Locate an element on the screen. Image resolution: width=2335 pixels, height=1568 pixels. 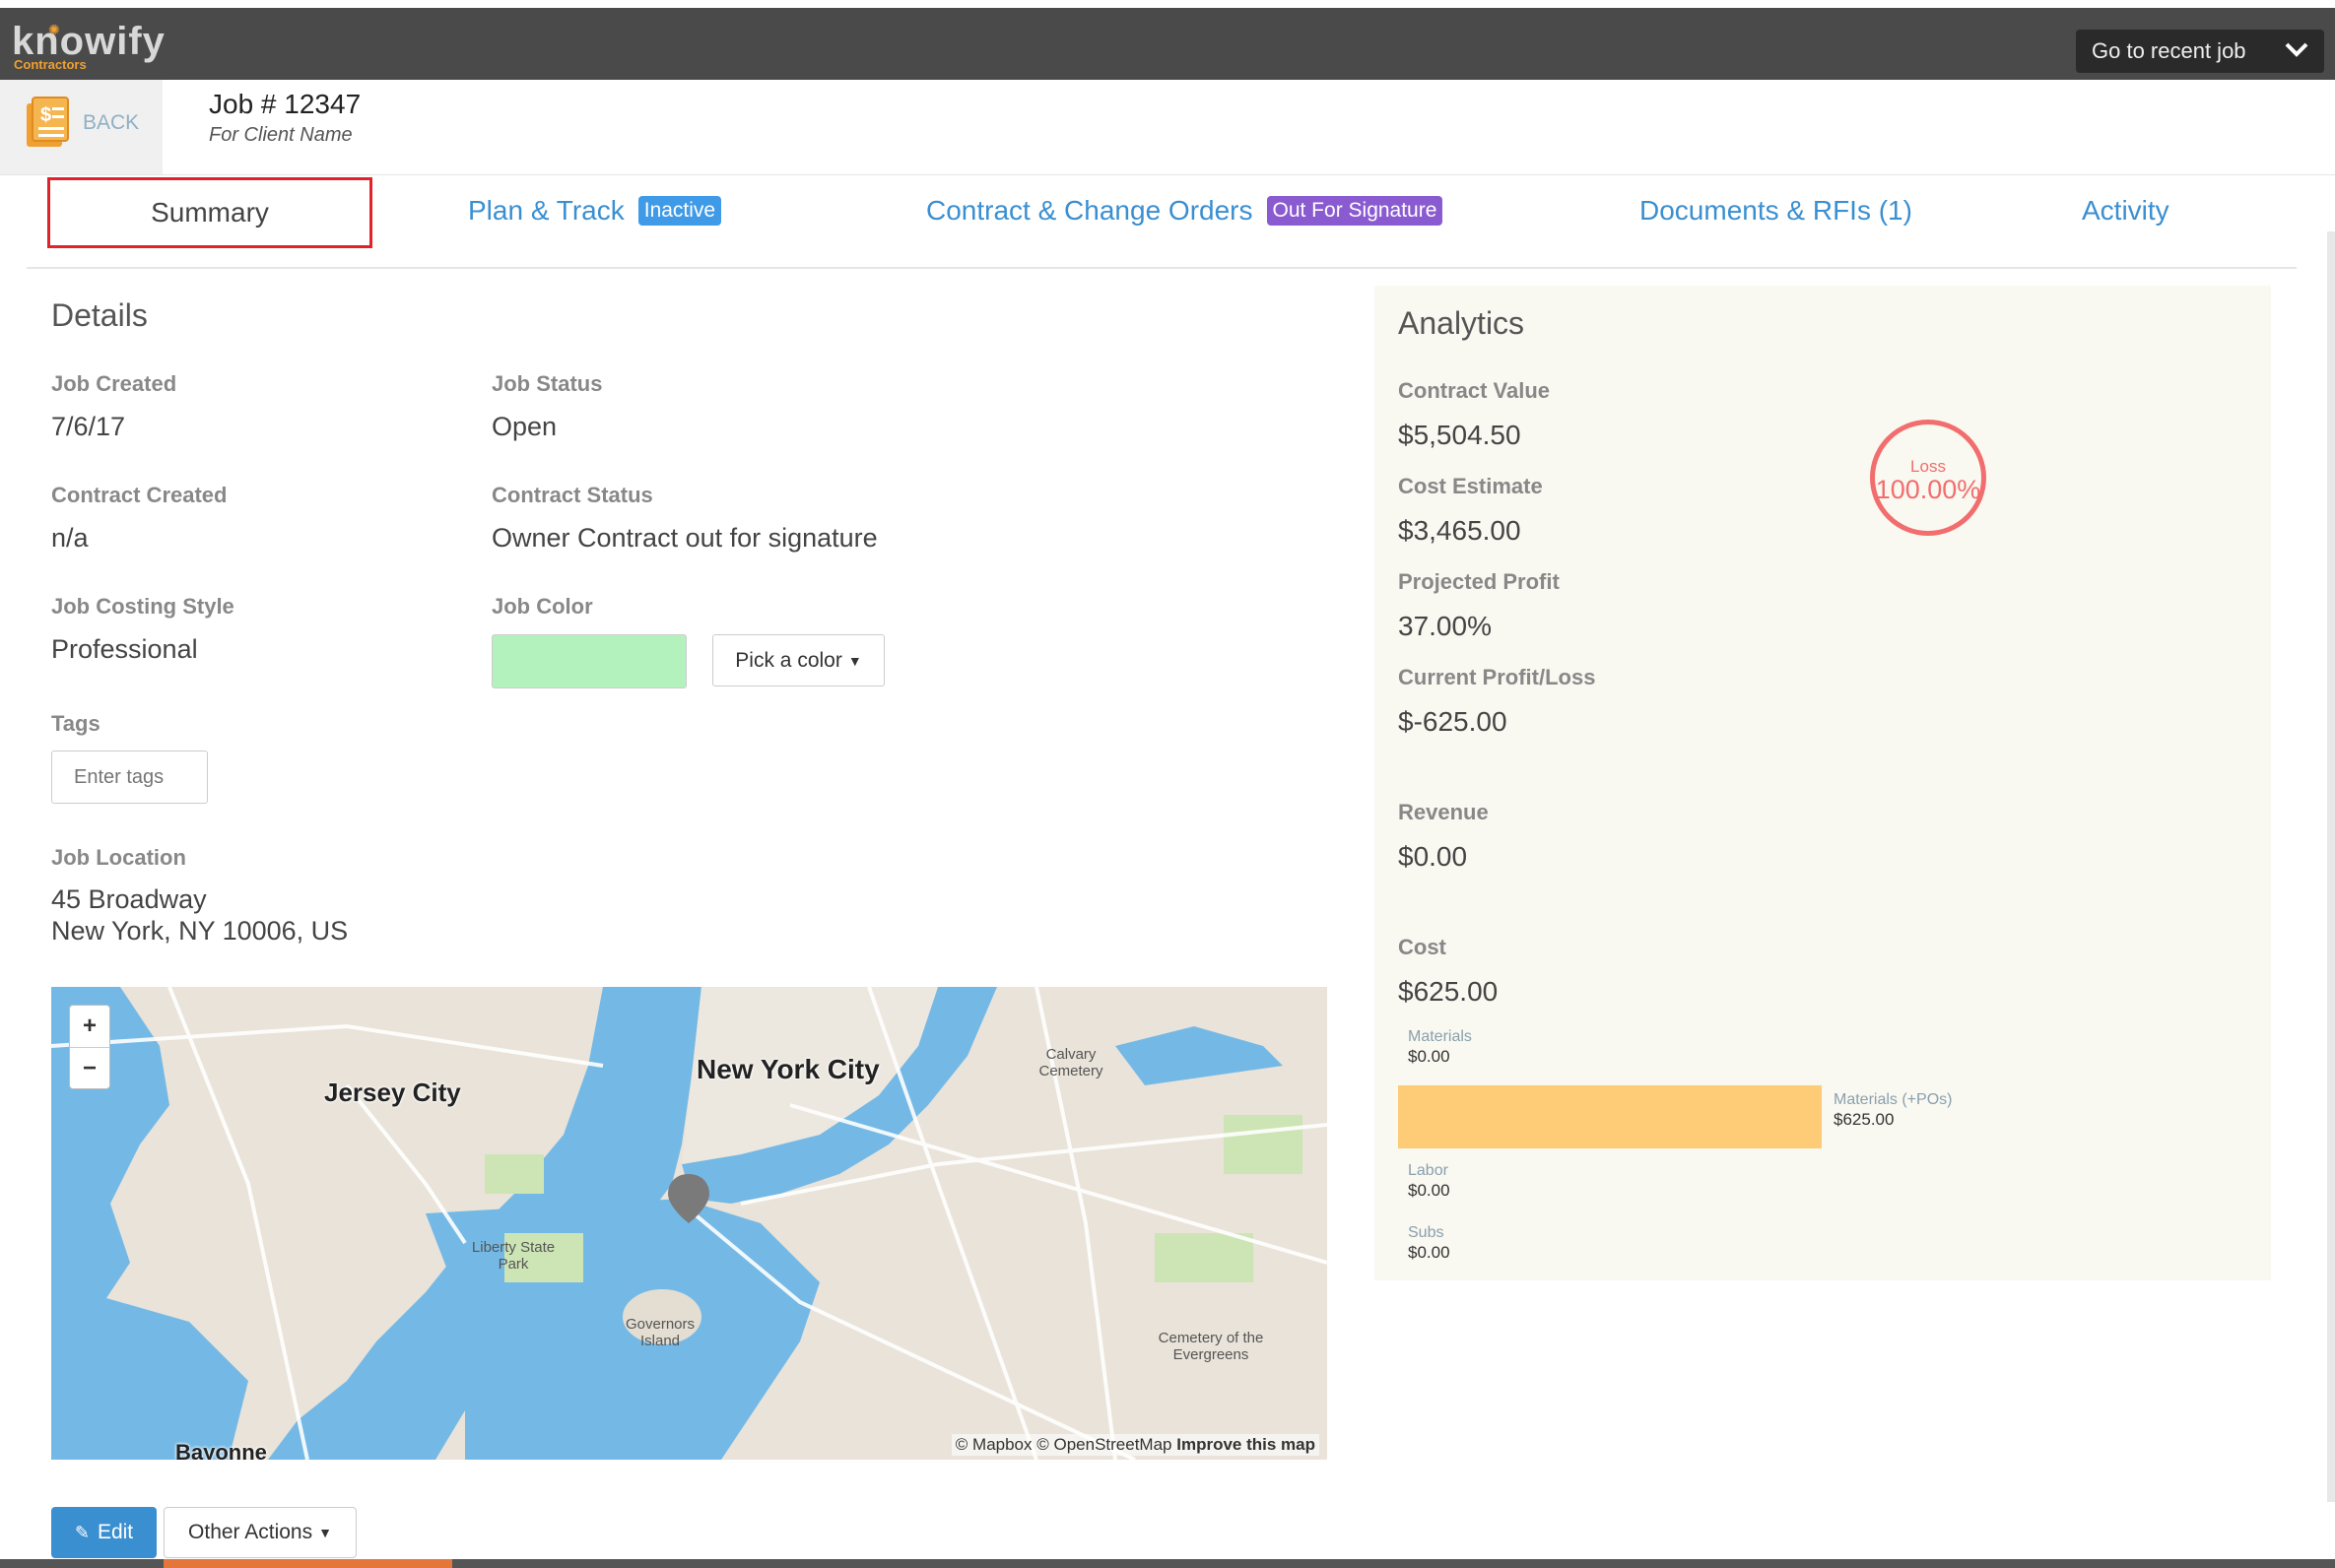
map-label-jersey: Jersey City is located at coordinates (392, 1093).